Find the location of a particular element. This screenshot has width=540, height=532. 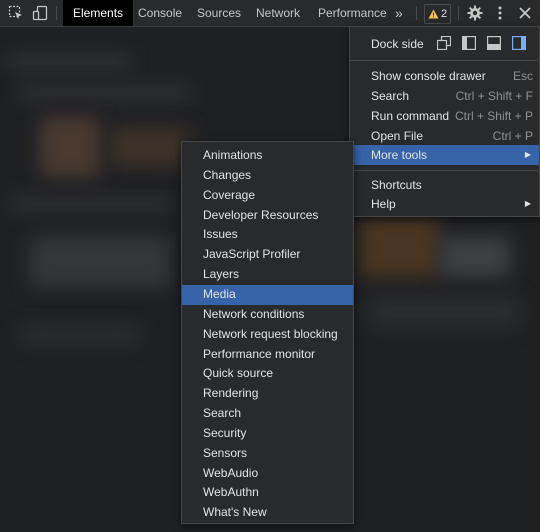

menu-item-label: Help is located at coordinates (383, 204).